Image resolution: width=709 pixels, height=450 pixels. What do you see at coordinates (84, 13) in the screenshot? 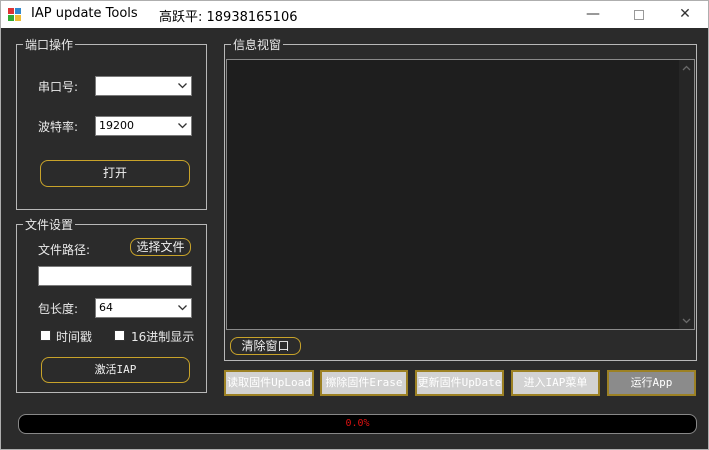
I see `window-title: IAP update Tools` at bounding box center [84, 13].